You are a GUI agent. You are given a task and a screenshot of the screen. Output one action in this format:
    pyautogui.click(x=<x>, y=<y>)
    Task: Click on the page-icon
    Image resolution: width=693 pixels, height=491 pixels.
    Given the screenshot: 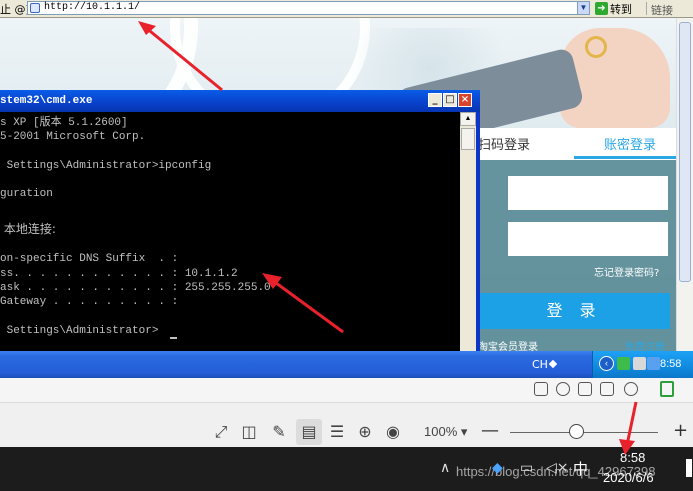 What is the action you would take?
    pyautogui.click(x=35, y=8)
    